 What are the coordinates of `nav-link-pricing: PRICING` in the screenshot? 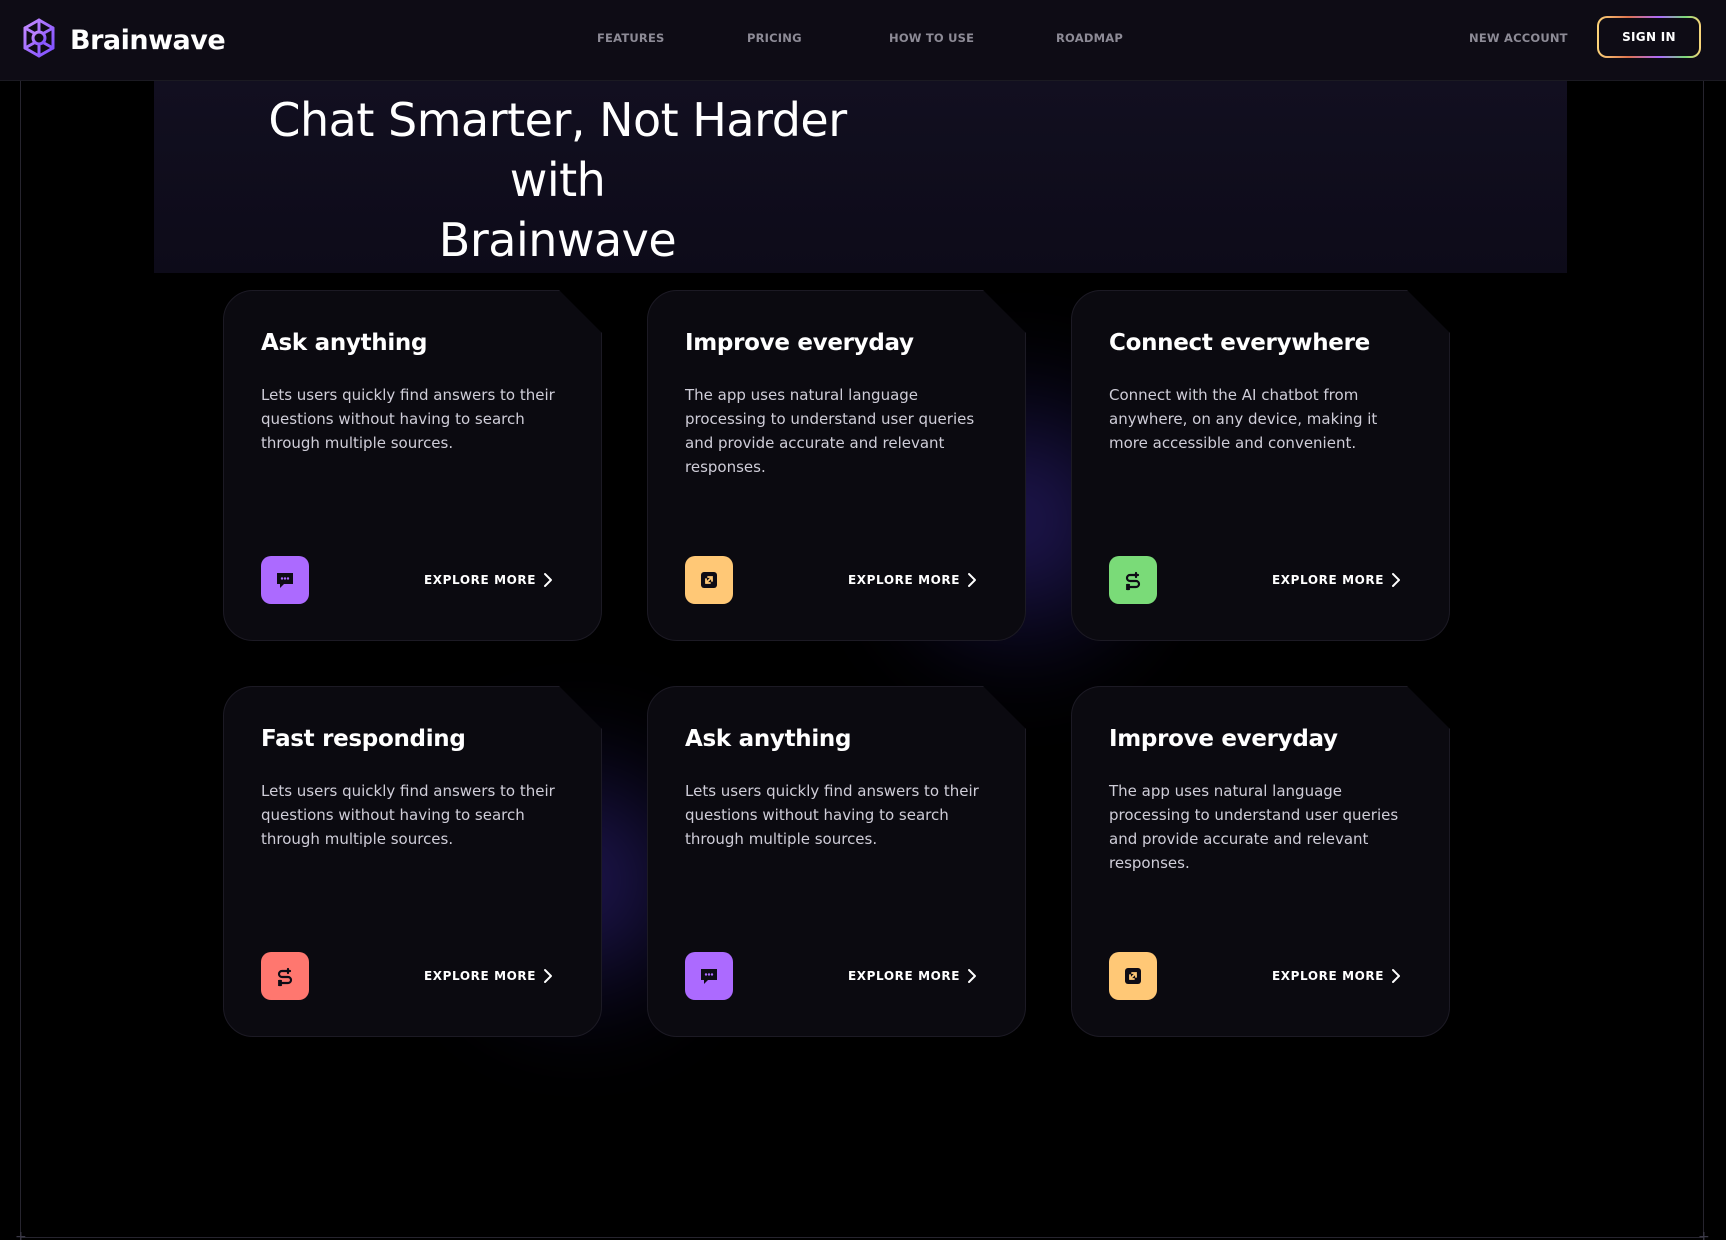 It's located at (774, 38).